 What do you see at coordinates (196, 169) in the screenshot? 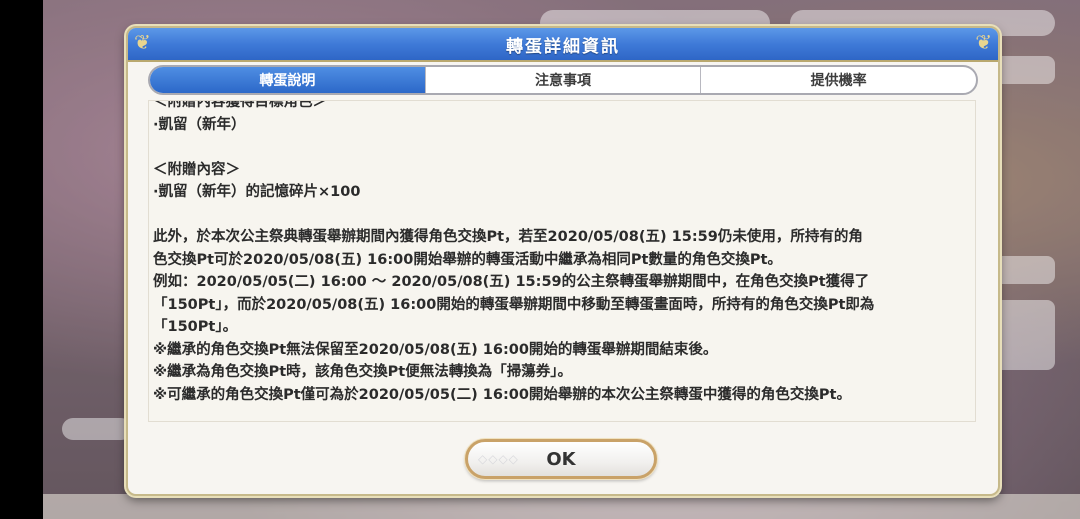
I see `text-line: ＜附贈內容＞` at bounding box center [196, 169].